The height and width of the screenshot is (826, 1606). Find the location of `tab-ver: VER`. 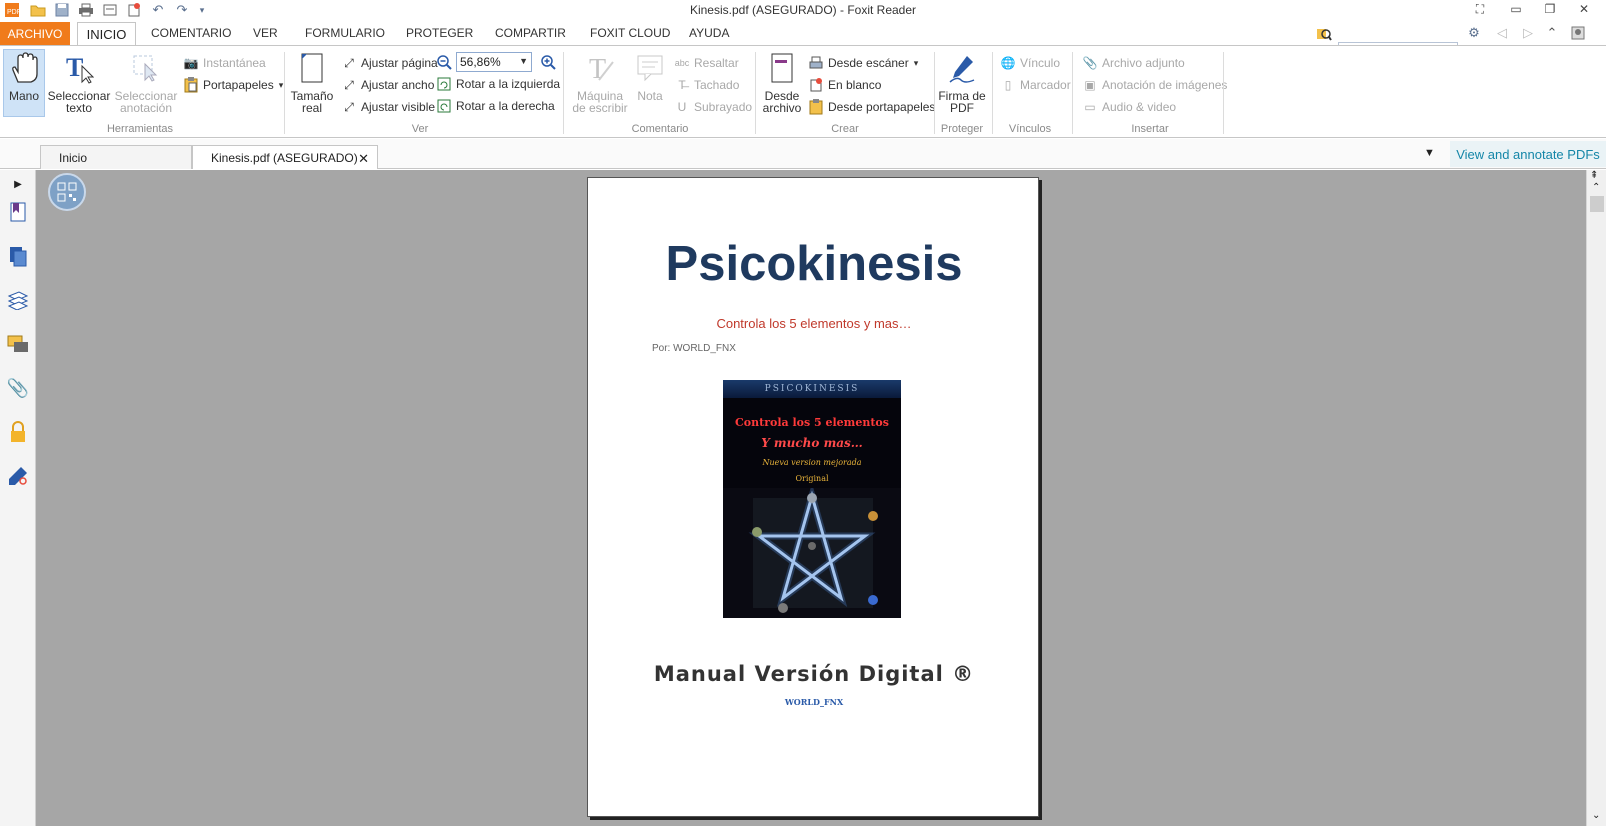

tab-ver: VER is located at coordinates (265, 33).